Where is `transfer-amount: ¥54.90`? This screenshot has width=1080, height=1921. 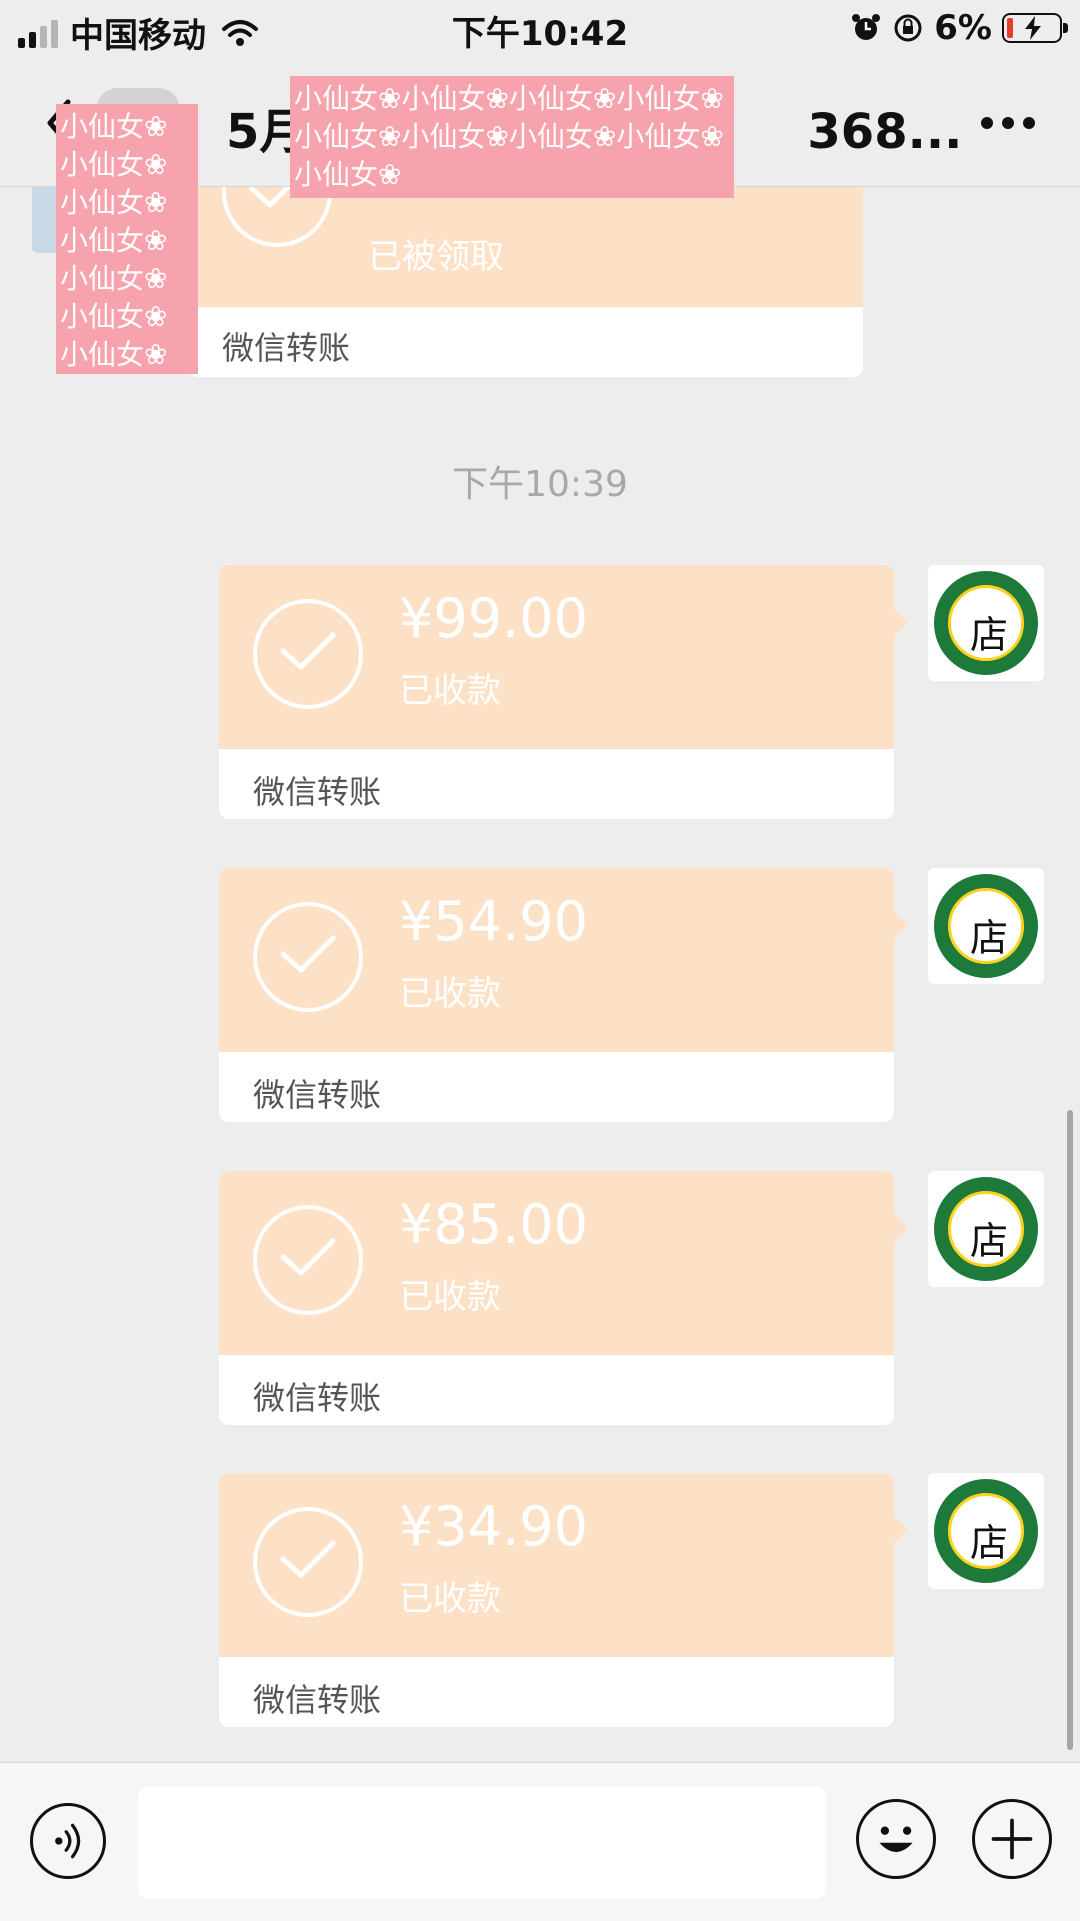 transfer-amount: ¥54.90 is located at coordinates (493, 921).